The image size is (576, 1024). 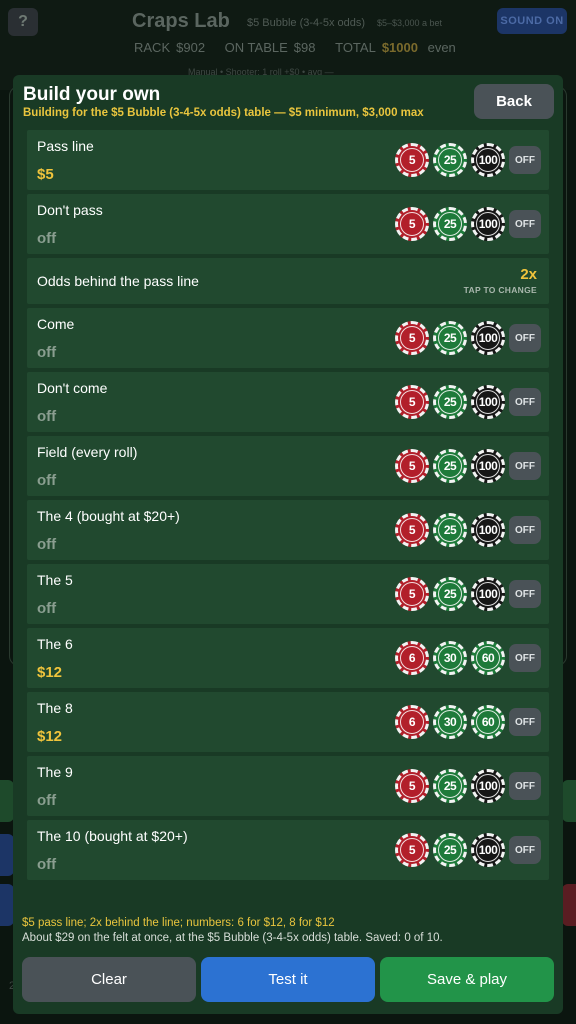 What do you see at coordinates (399, 47) in the screenshot?
I see `total-value: $1000` at bounding box center [399, 47].